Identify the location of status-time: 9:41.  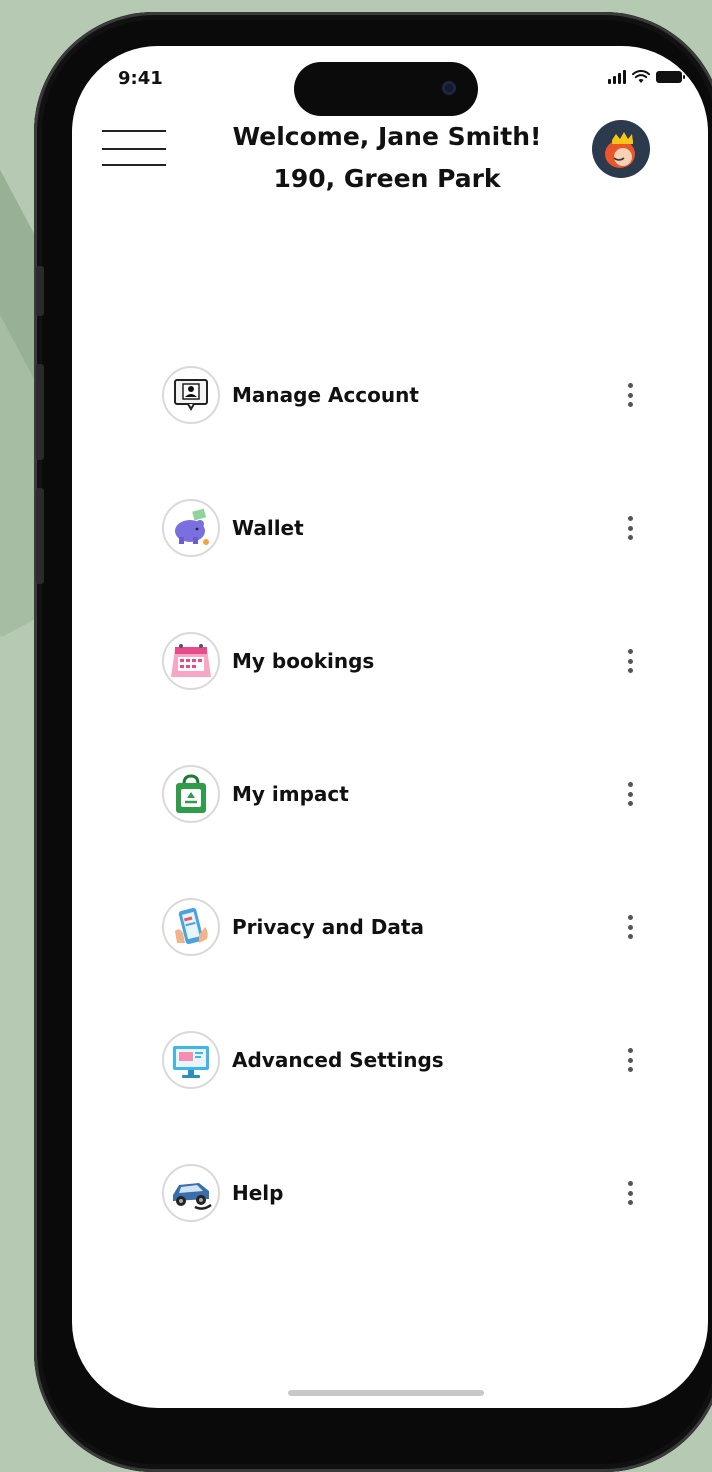
(140, 78).